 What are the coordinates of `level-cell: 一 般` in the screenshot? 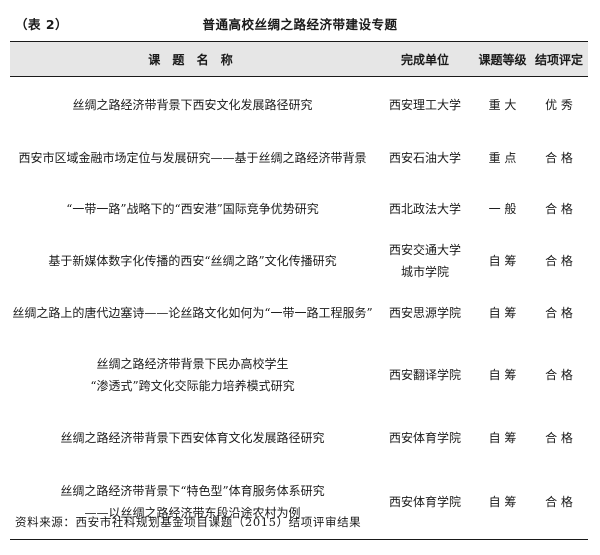 It's located at (502, 208).